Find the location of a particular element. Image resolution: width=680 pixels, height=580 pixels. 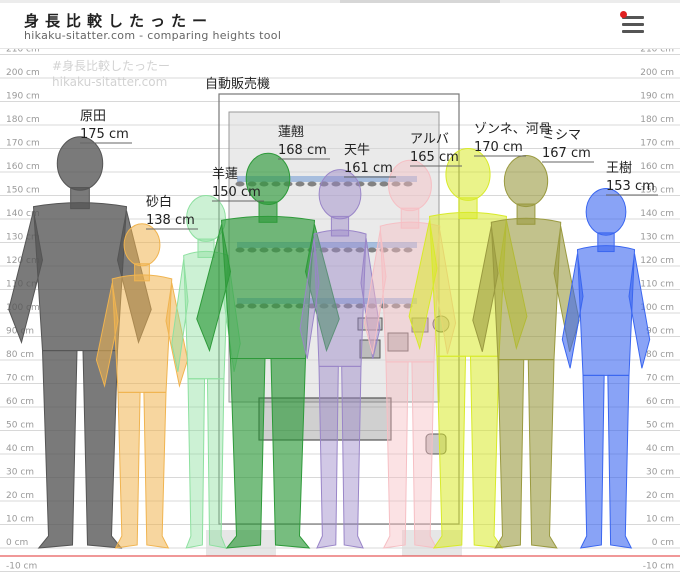

hamburger-menu-button is located at coordinates (633, 23).